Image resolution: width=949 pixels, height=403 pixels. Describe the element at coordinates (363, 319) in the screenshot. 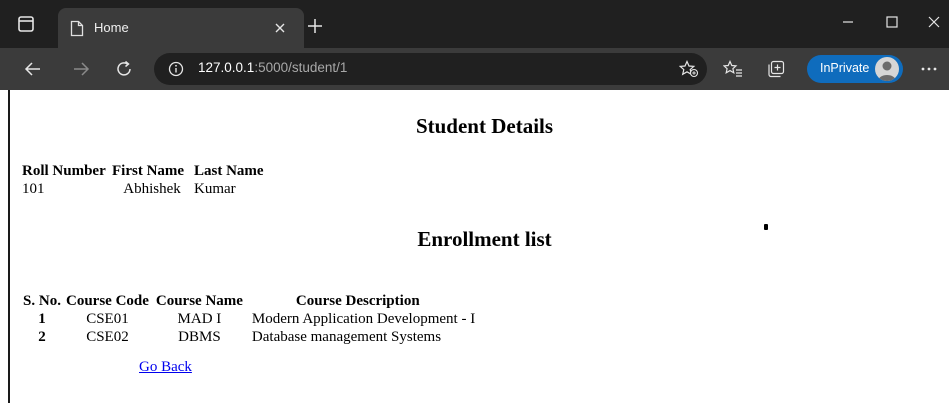

I see `course-description-cell: Modern Application Development - I` at that location.